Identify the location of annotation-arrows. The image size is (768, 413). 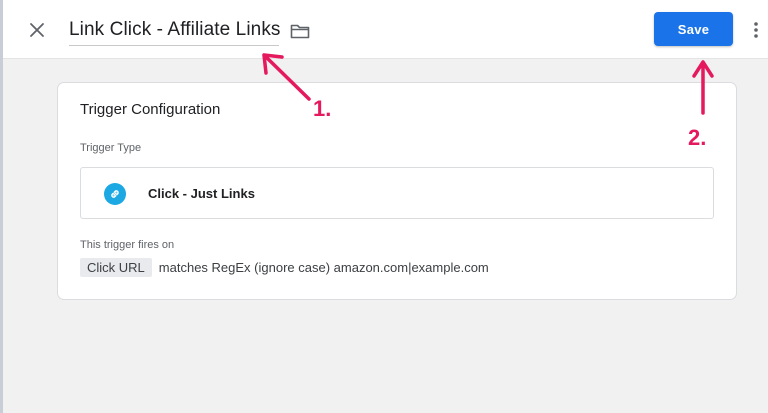
(488, 84).